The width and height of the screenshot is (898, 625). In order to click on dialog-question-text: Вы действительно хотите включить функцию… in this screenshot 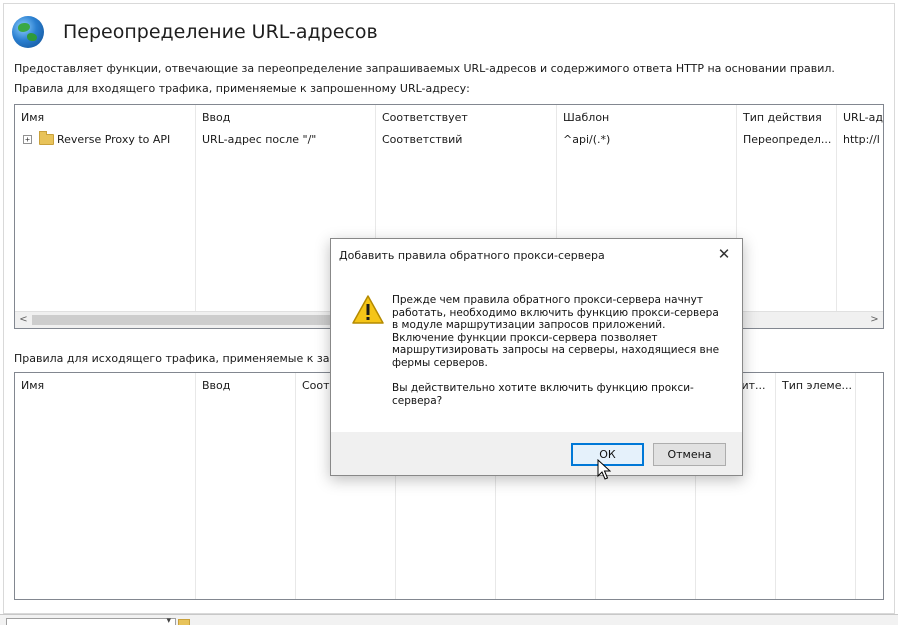, I will do `click(543, 394)`.